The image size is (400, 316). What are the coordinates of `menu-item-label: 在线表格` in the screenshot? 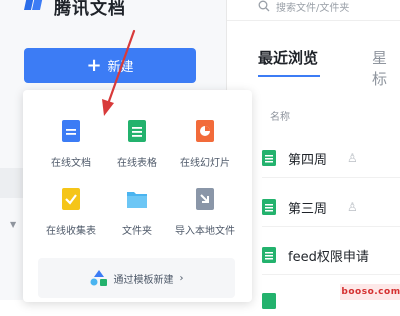 It's located at (137, 163).